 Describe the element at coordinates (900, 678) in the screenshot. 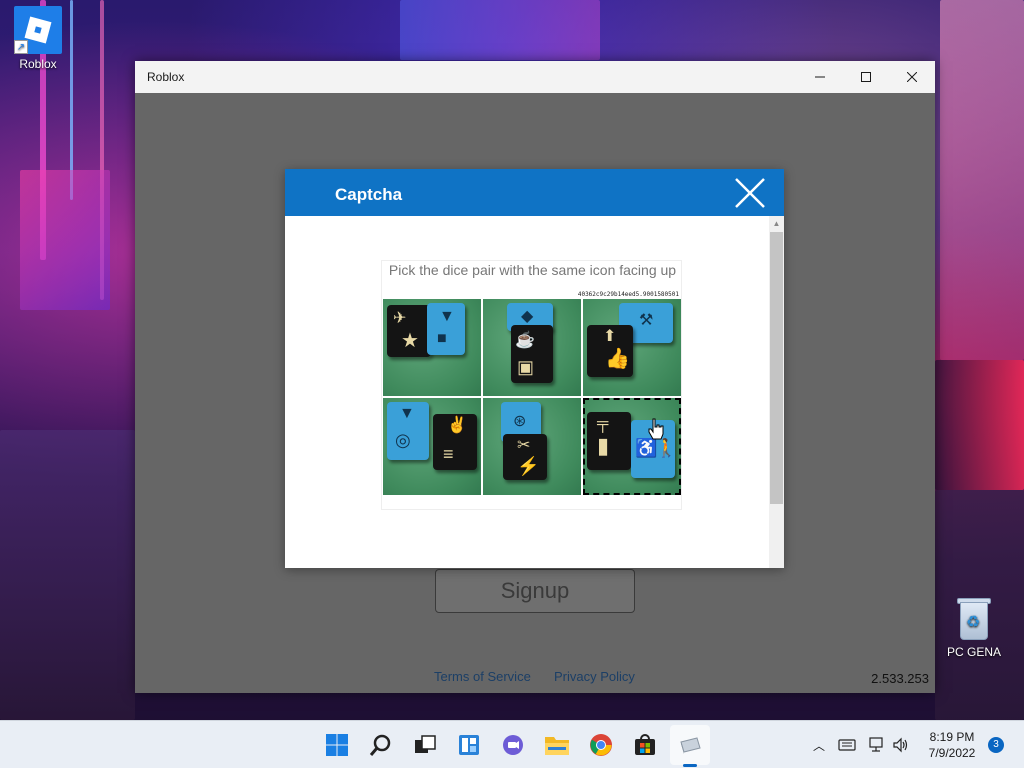

I see `version-label: 2.533.253` at that location.